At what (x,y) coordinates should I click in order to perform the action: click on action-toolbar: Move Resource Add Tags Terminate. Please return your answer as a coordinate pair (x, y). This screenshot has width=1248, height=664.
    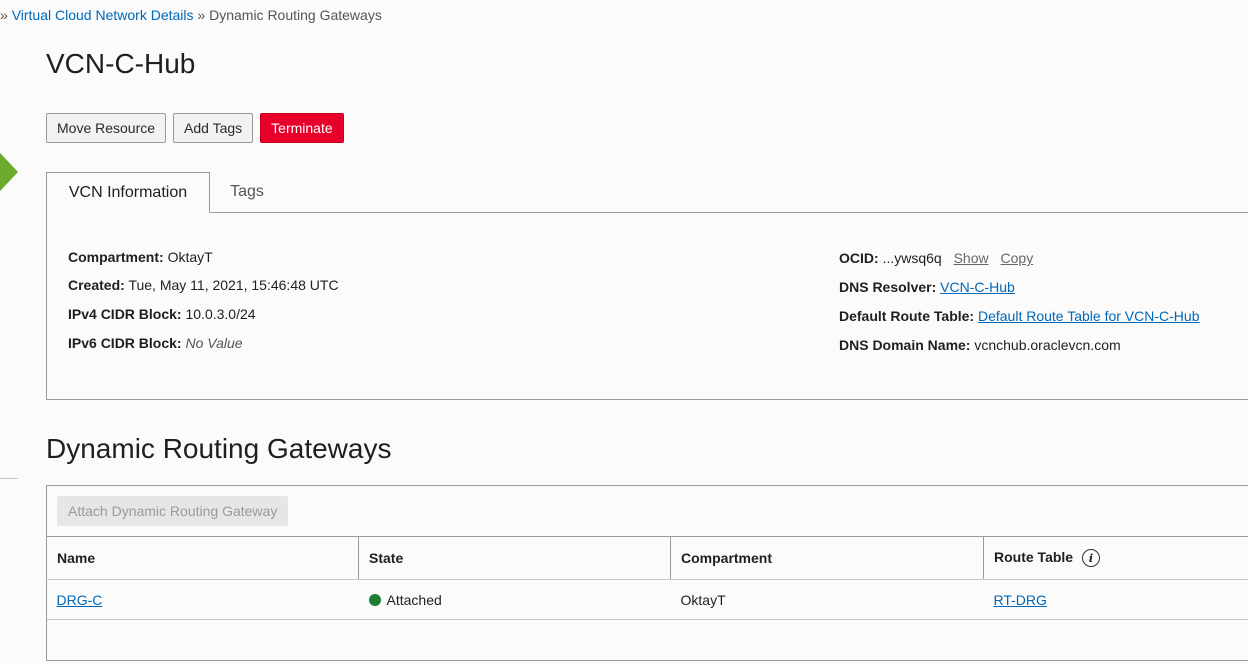
    Looking at the image, I should click on (195, 128).